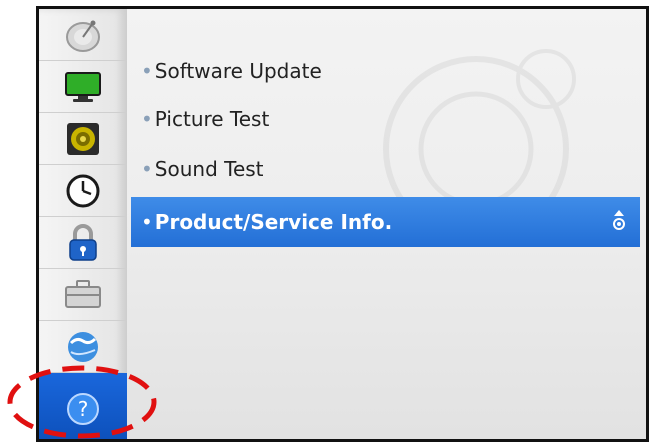 The width and height of the screenshot is (657, 447). I want to click on sidebar-item-support: ?, so click(83, 406).